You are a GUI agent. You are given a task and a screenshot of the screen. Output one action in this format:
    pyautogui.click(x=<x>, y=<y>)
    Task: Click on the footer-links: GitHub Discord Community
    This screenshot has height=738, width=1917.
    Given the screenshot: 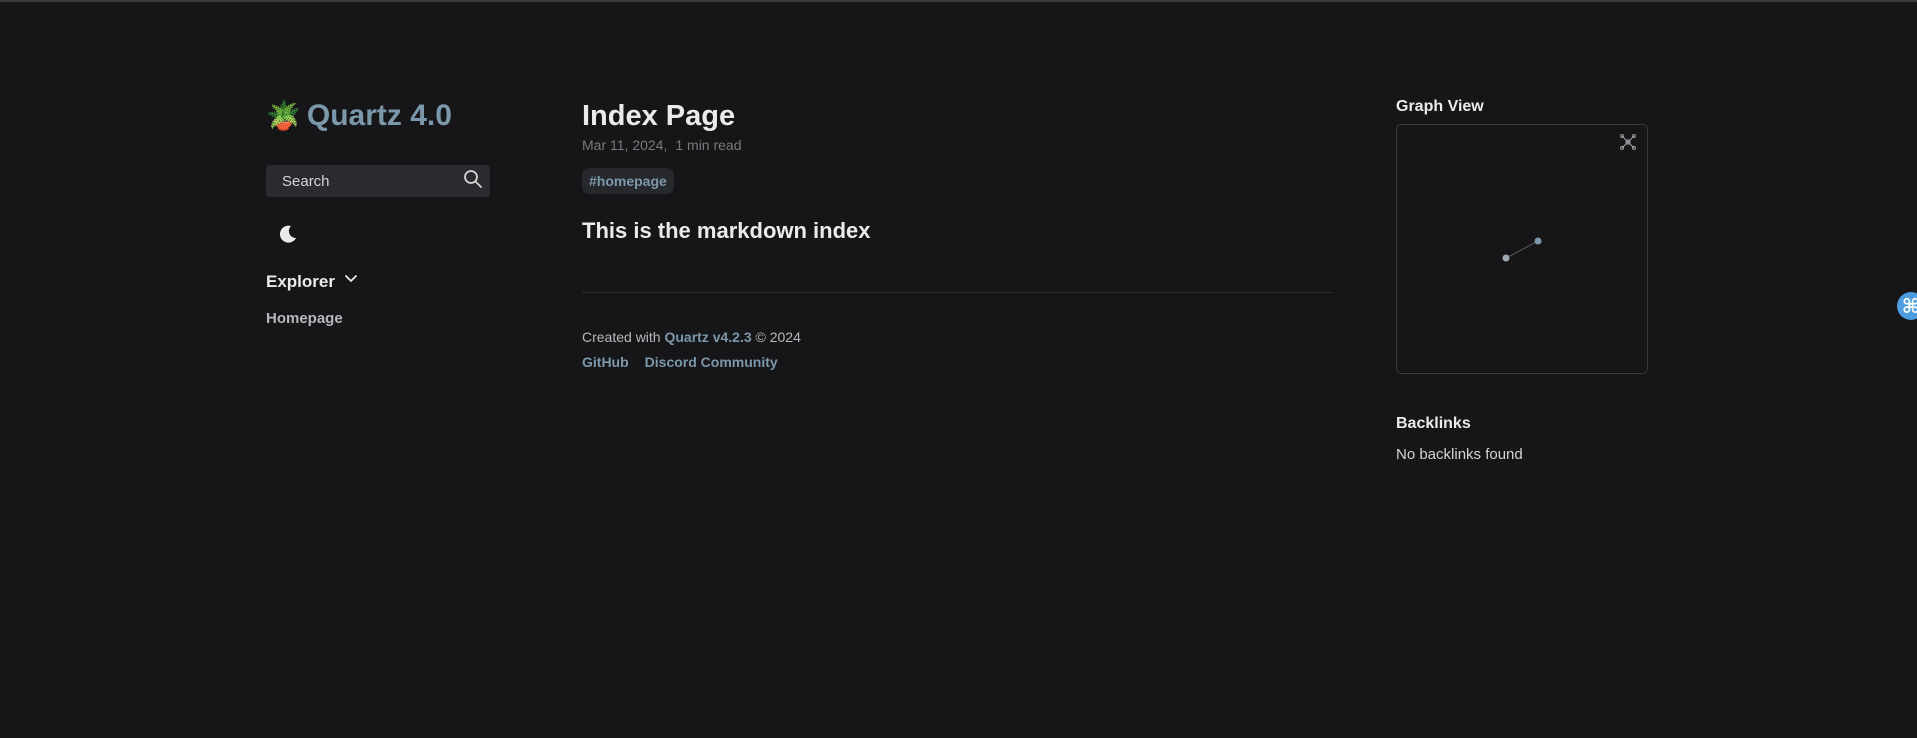 What is the action you would take?
    pyautogui.click(x=957, y=362)
    